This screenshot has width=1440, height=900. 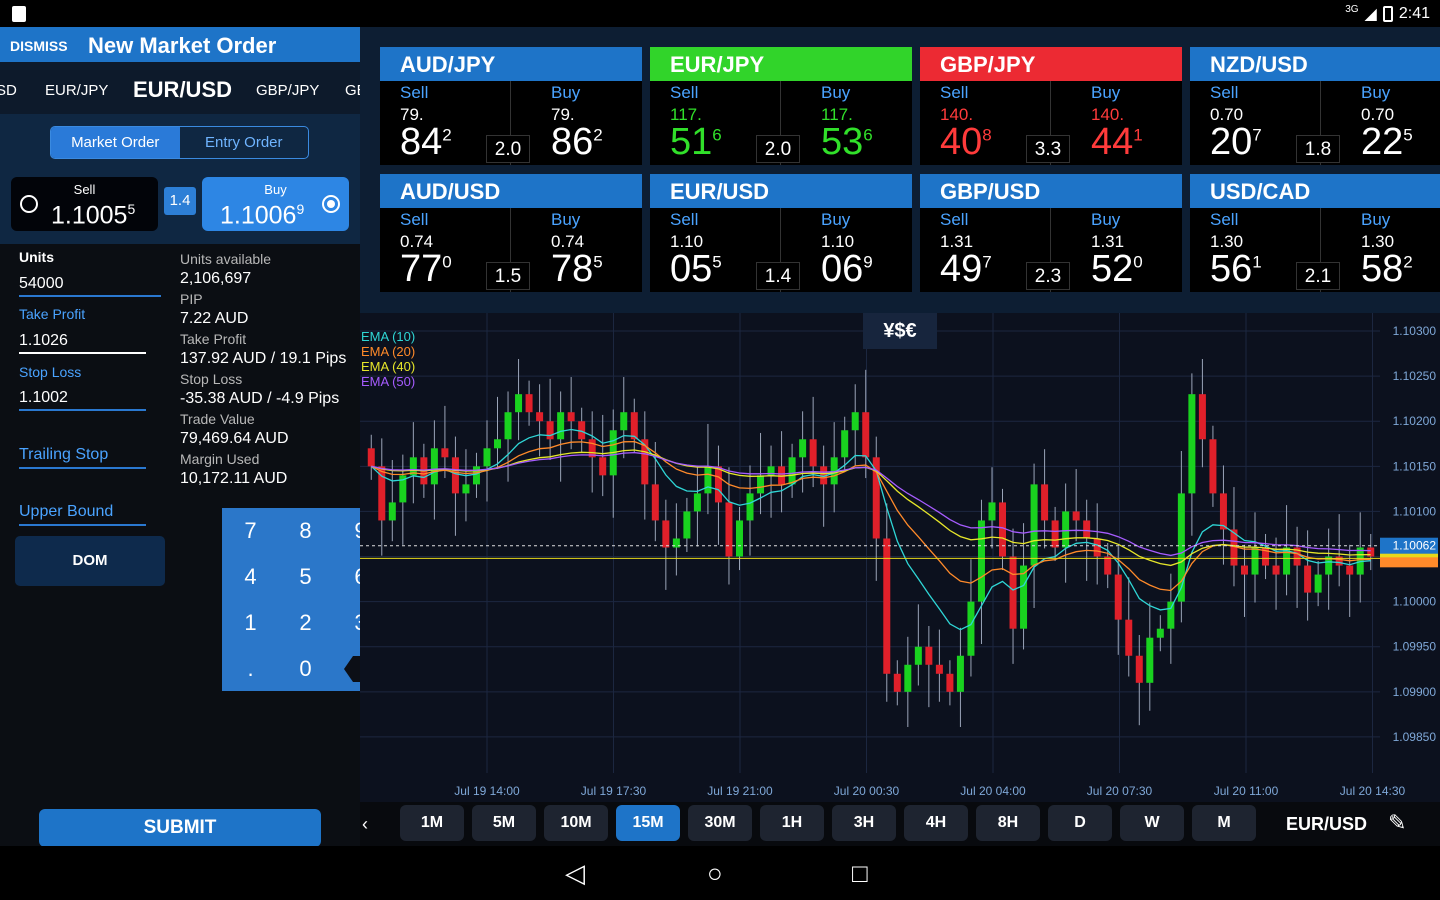 What do you see at coordinates (720, 823) in the screenshot?
I see `timeframe-30m: 30M` at bounding box center [720, 823].